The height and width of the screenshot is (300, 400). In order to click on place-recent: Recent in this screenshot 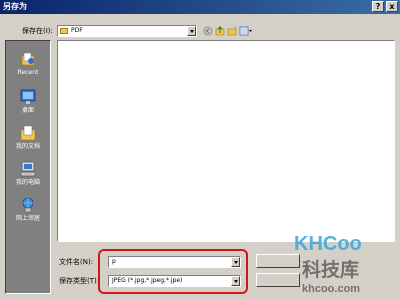, I will do `click(28, 65)`.